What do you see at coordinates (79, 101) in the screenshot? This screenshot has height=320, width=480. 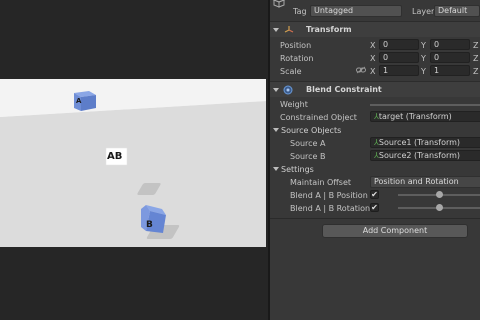 I see `cube-a-label: A` at bounding box center [79, 101].